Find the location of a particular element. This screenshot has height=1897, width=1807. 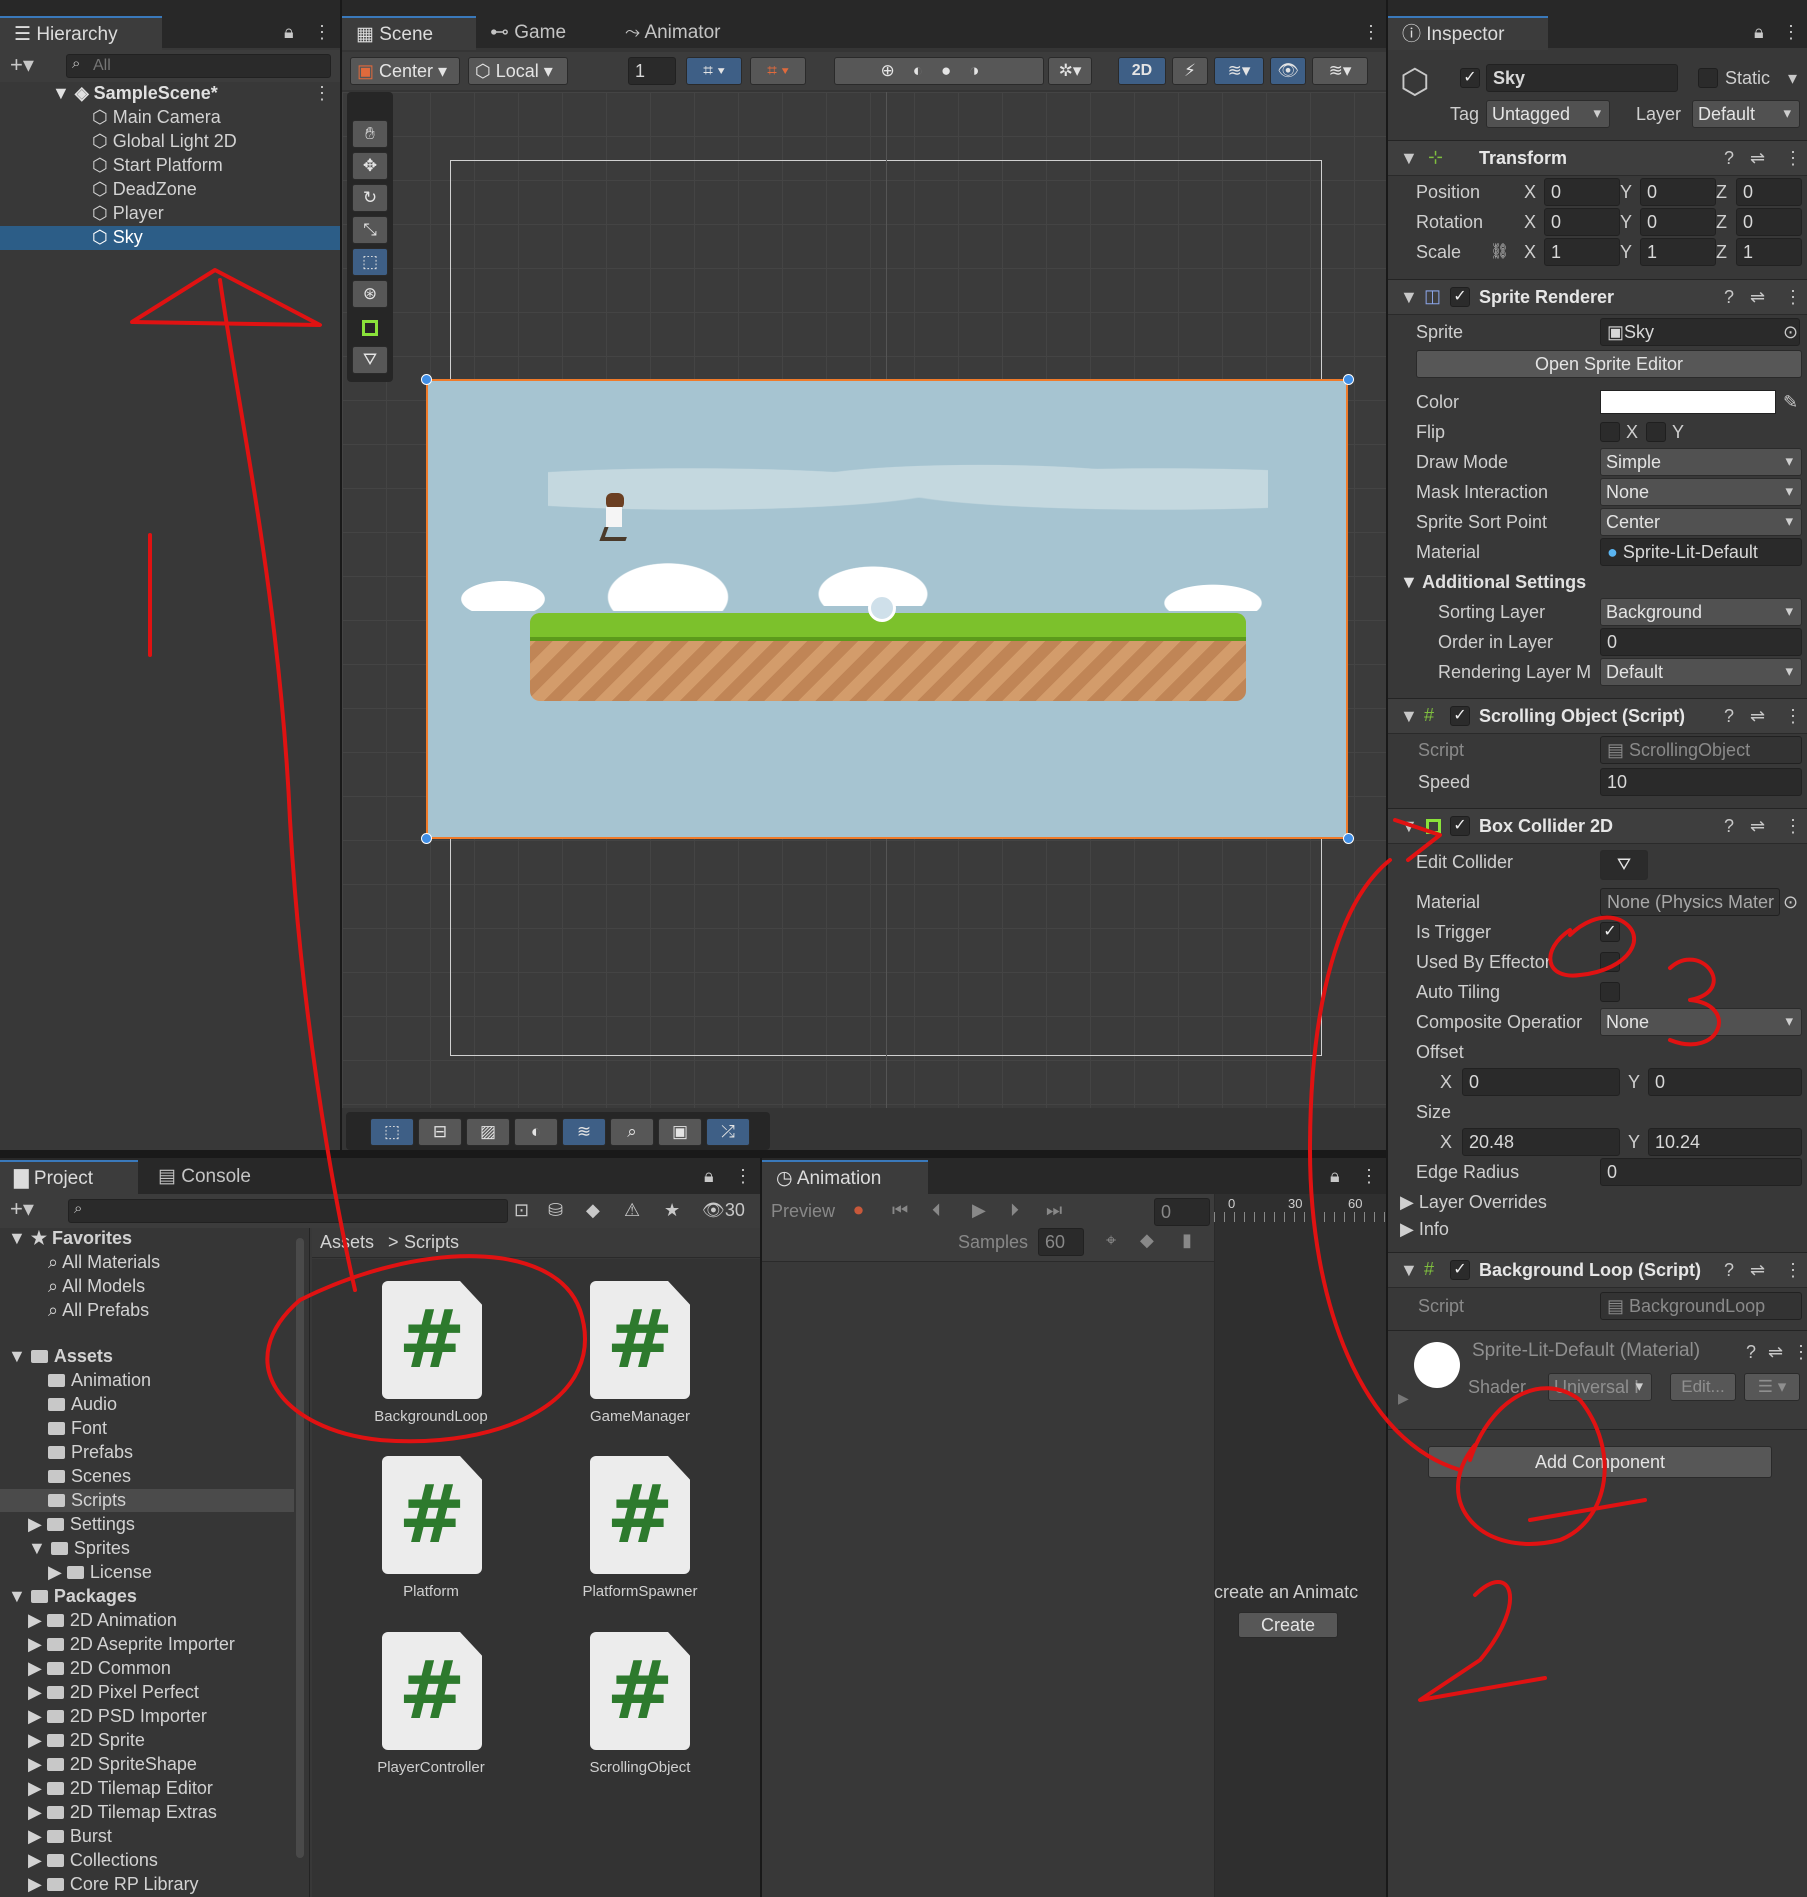

annotation-circle-backgroundloop is located at coordinates (426, 1349).